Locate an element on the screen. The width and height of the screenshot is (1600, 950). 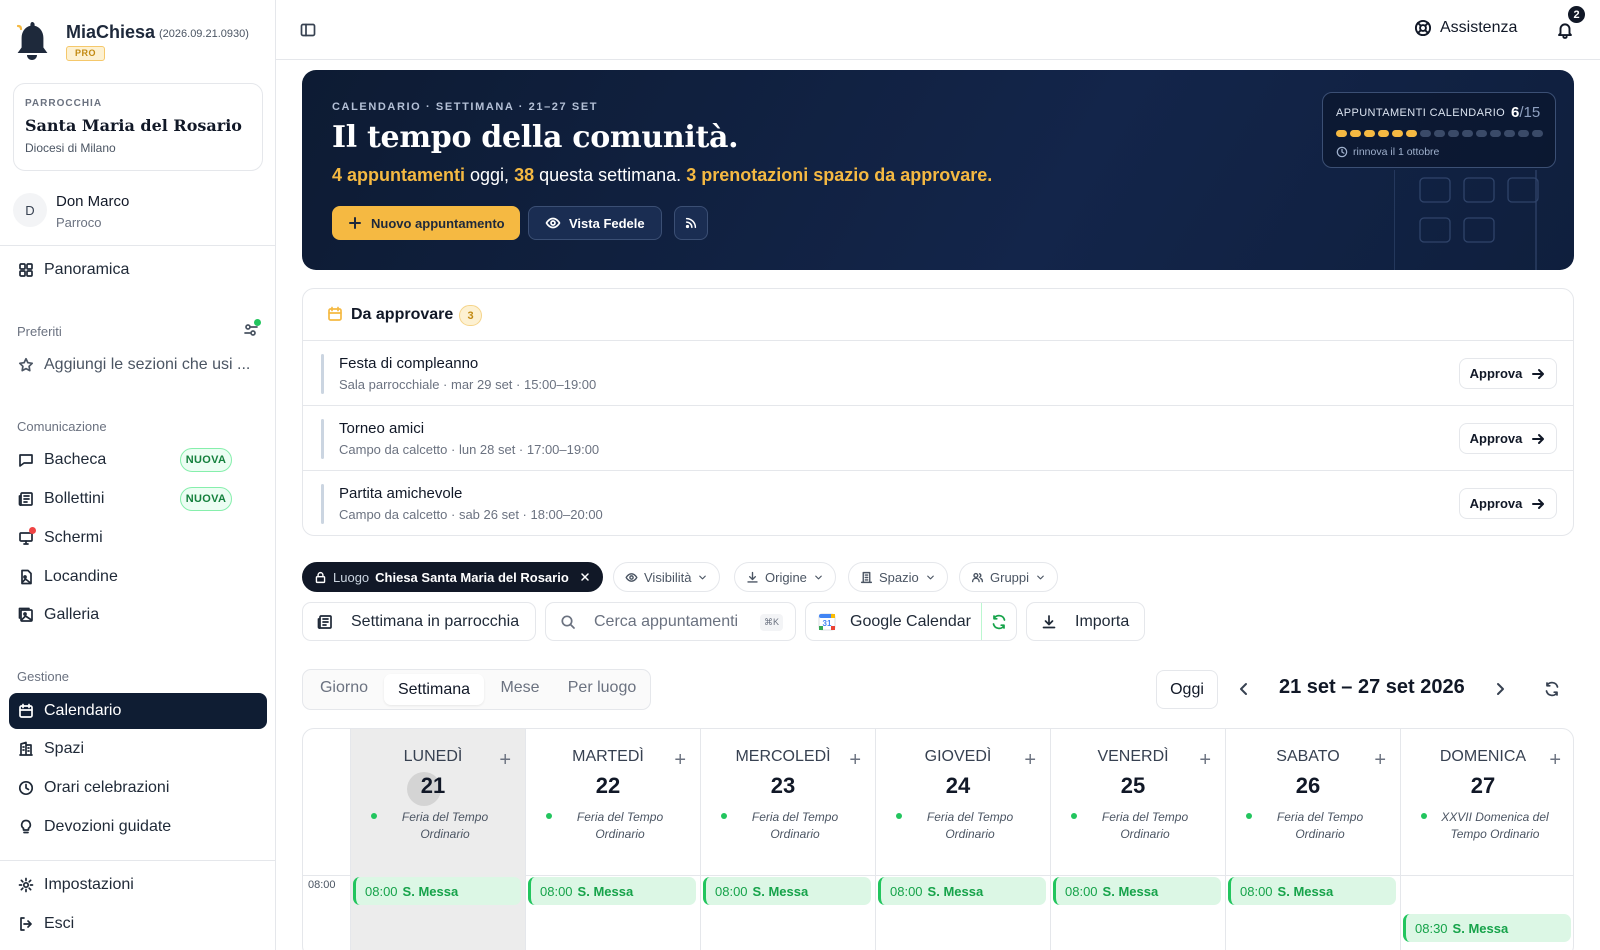
chevron-right-icon is located at coordinates (1500, 689).